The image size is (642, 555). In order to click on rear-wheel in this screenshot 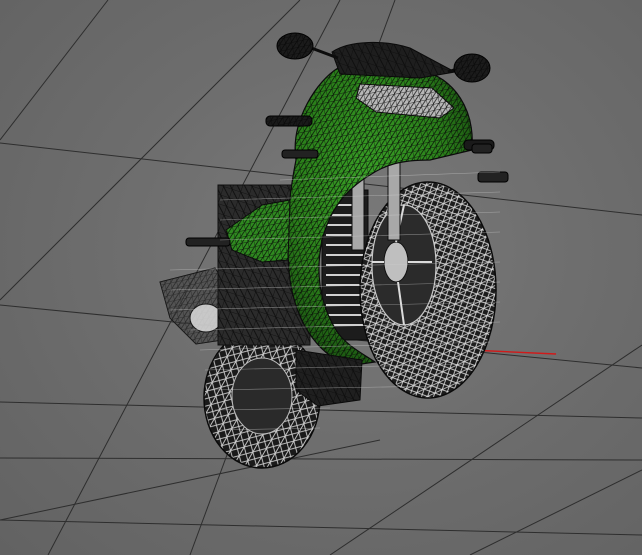, I will do `click(262, 398)`.